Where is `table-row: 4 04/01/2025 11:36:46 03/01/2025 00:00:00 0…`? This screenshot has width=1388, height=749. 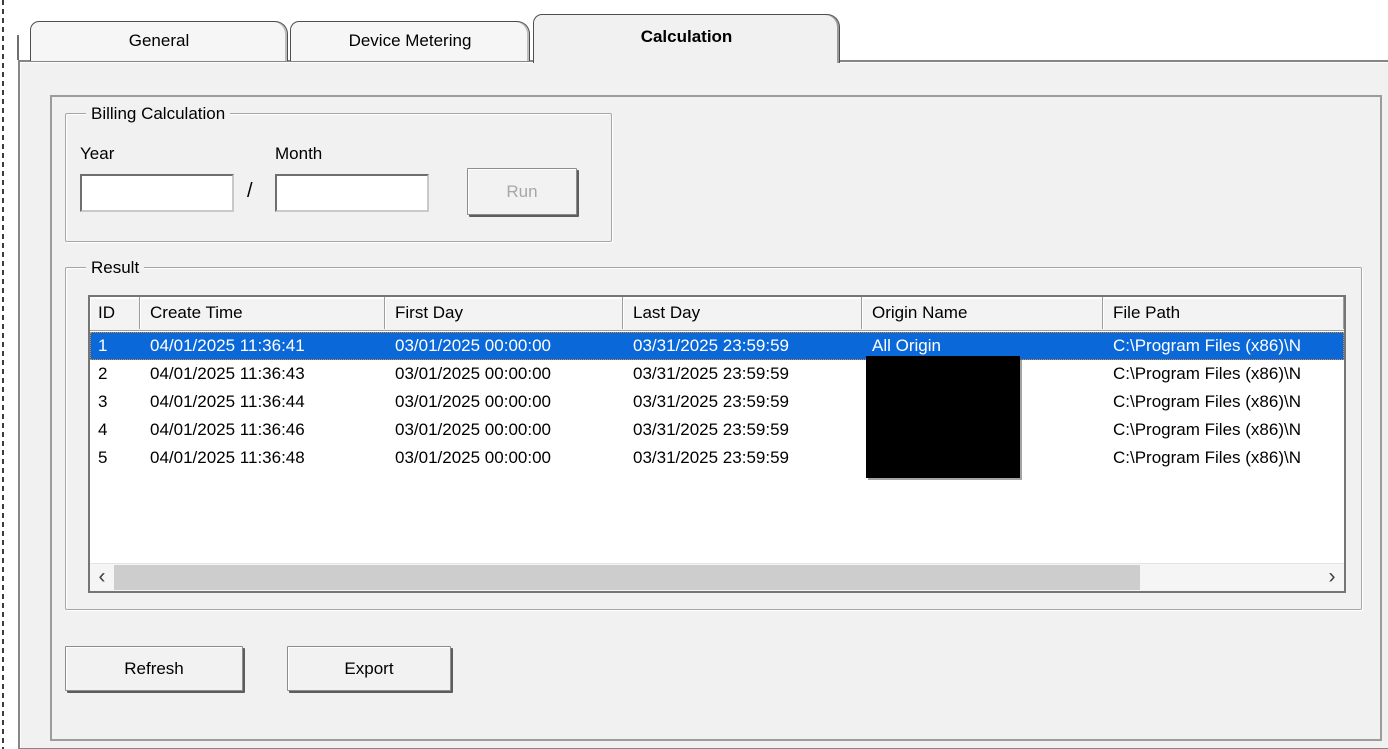 table-row: 4 04/01/2025 11:36:46 03/01/2025 00:00:00 0… is located at coordinates (717, 430).